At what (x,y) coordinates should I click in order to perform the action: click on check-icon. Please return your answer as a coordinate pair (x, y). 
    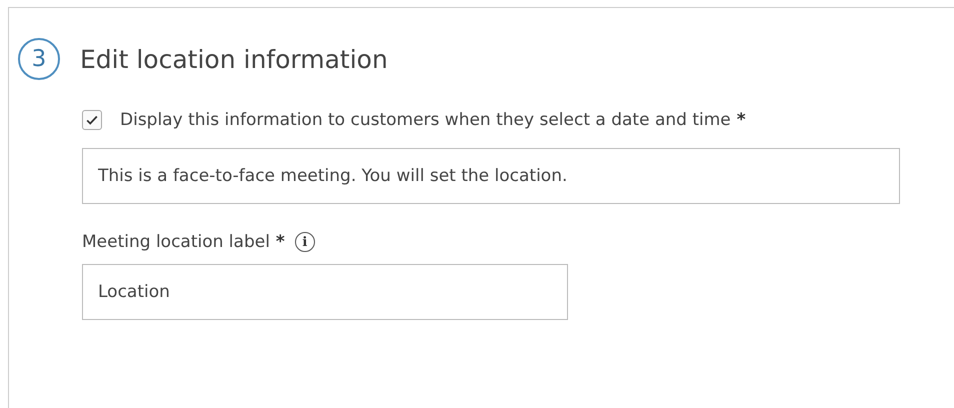
    Looking at the image, I should click on (92, 120).